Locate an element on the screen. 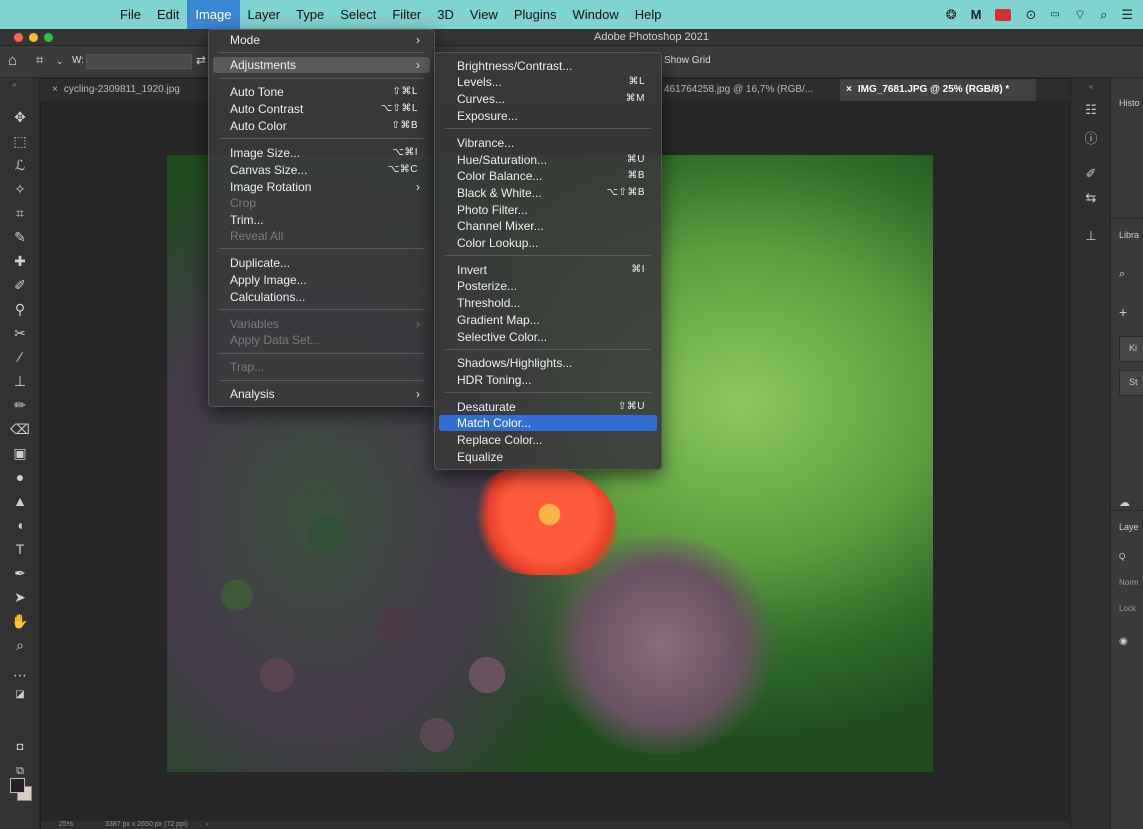  blend-mode-select: Norm is located at coordinates (1129, 582).